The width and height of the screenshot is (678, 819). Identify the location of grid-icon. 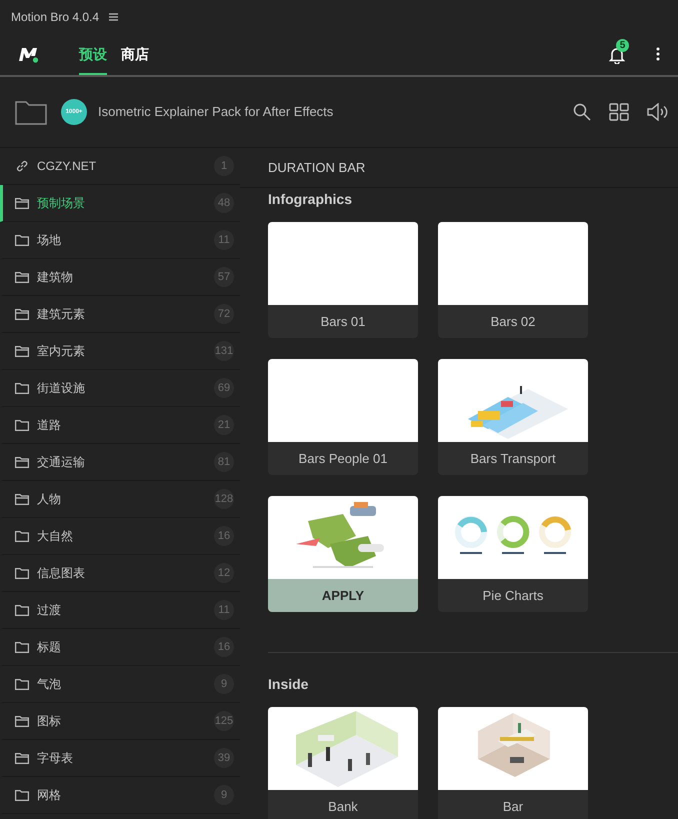
(619, 112).